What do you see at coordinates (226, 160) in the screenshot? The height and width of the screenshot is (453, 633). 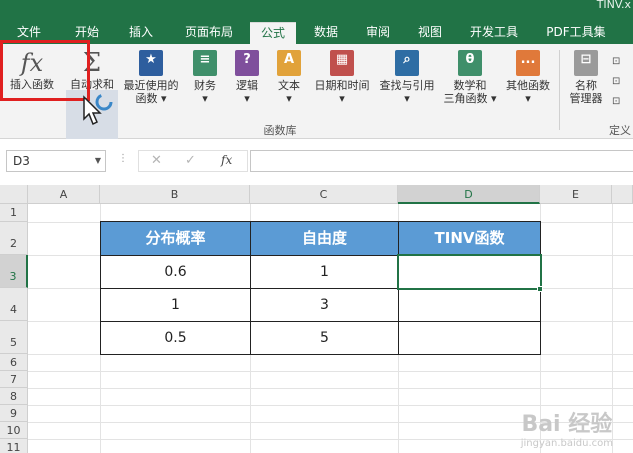 I see `fx-insert-icon: fx` at bounding box center [226, 160].